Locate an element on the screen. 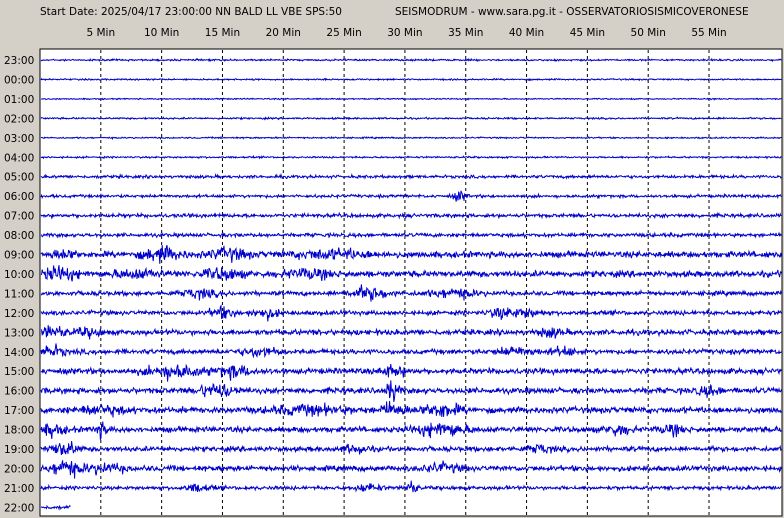  x-tick-label: 15 Min is located at coordinates (222, 33).